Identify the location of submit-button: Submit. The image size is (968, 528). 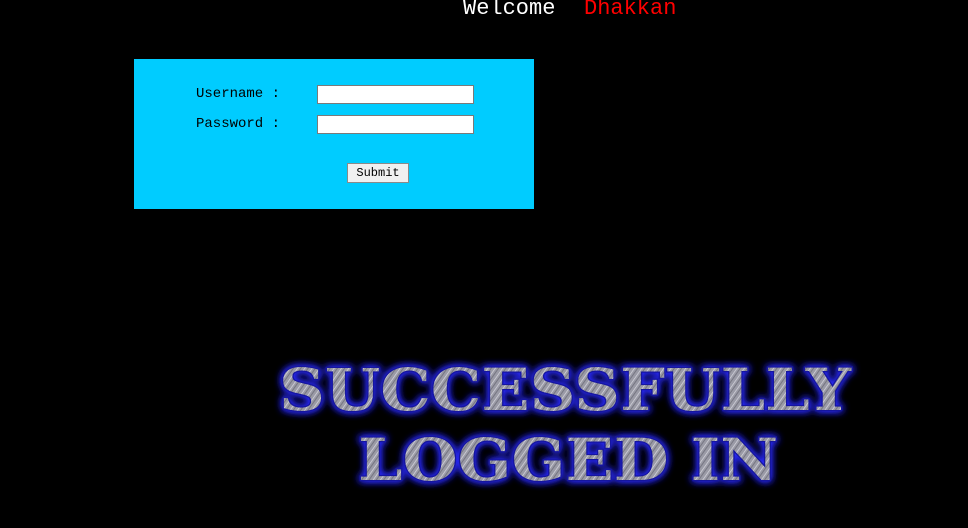
(378, 173).